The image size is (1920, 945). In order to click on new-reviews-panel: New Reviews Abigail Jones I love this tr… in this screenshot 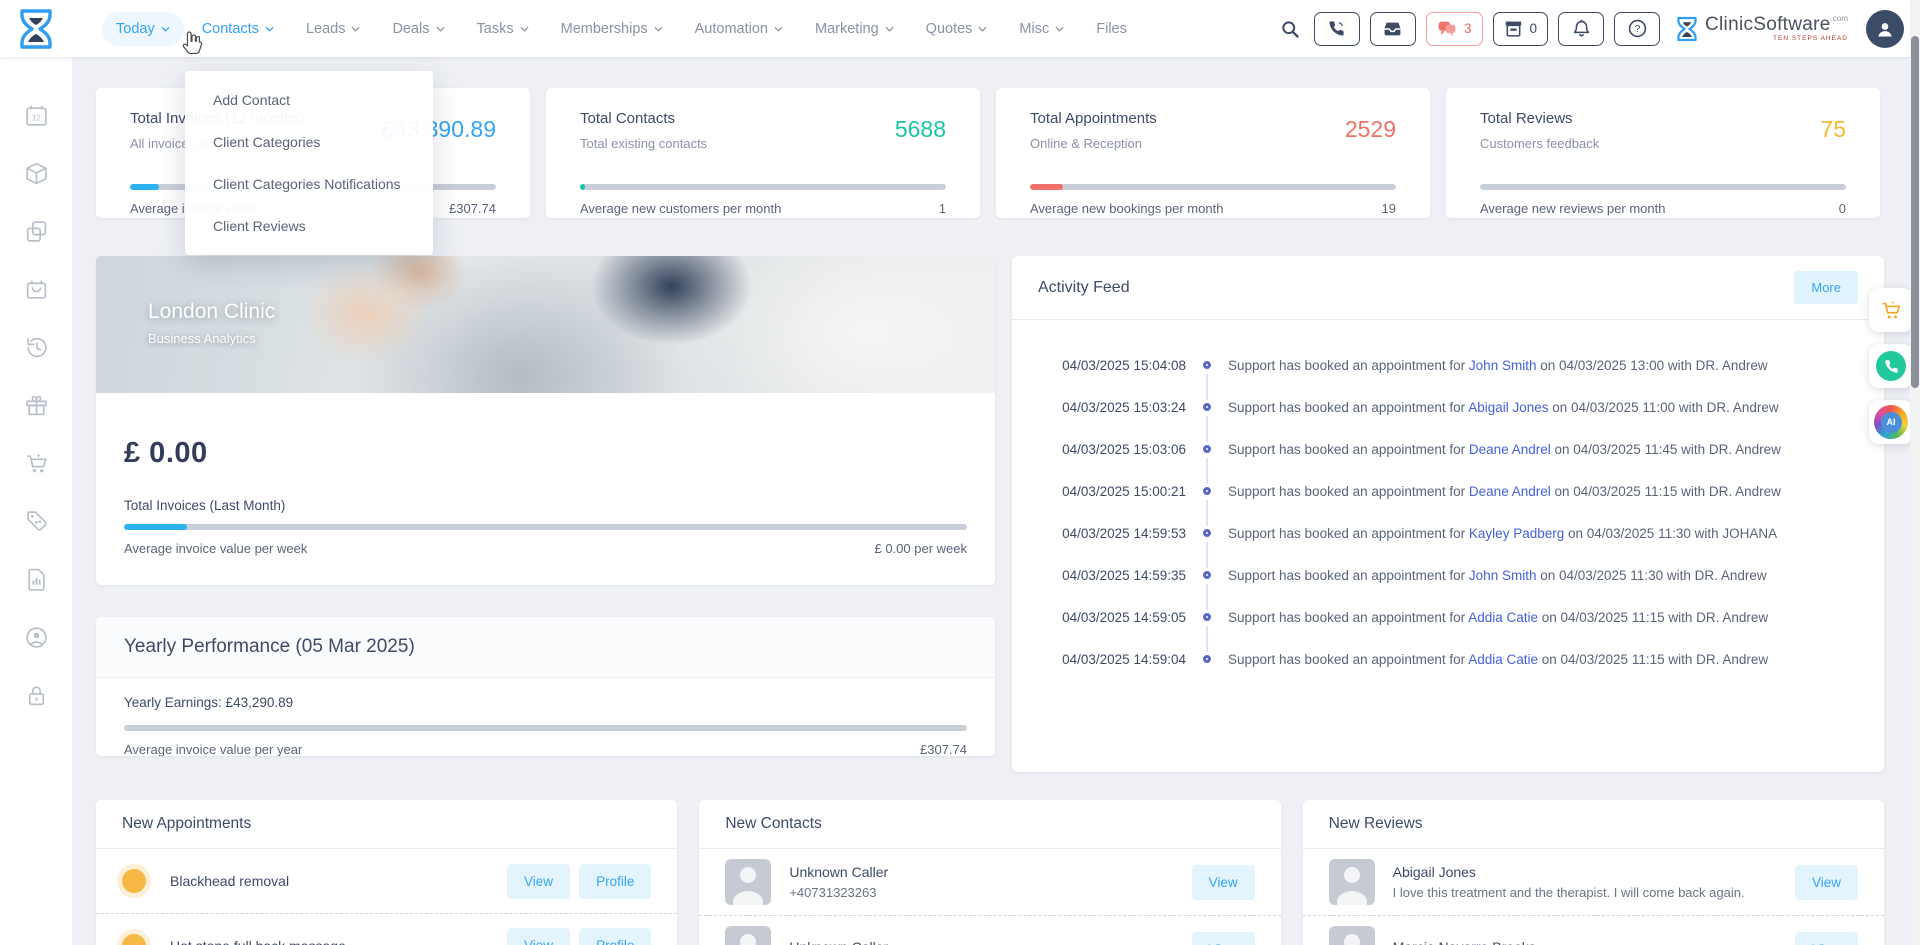, I will do `click(1593, 872)`.